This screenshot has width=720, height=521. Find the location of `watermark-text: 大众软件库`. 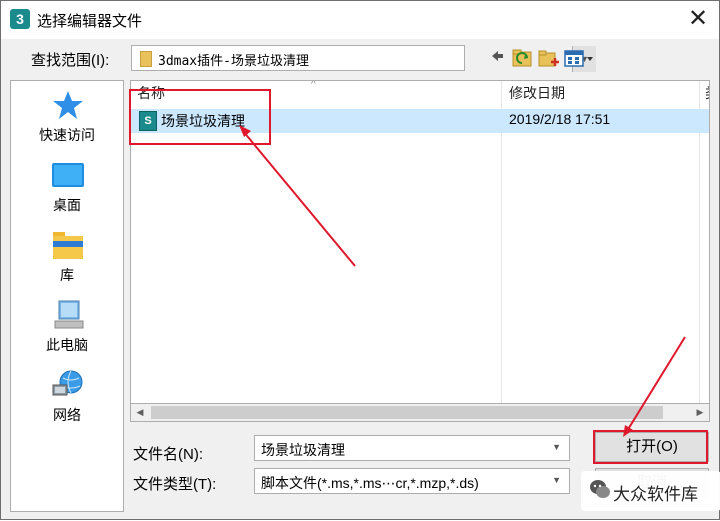

watermark-text: 大众软件库 is located at coordinates (655, 494).